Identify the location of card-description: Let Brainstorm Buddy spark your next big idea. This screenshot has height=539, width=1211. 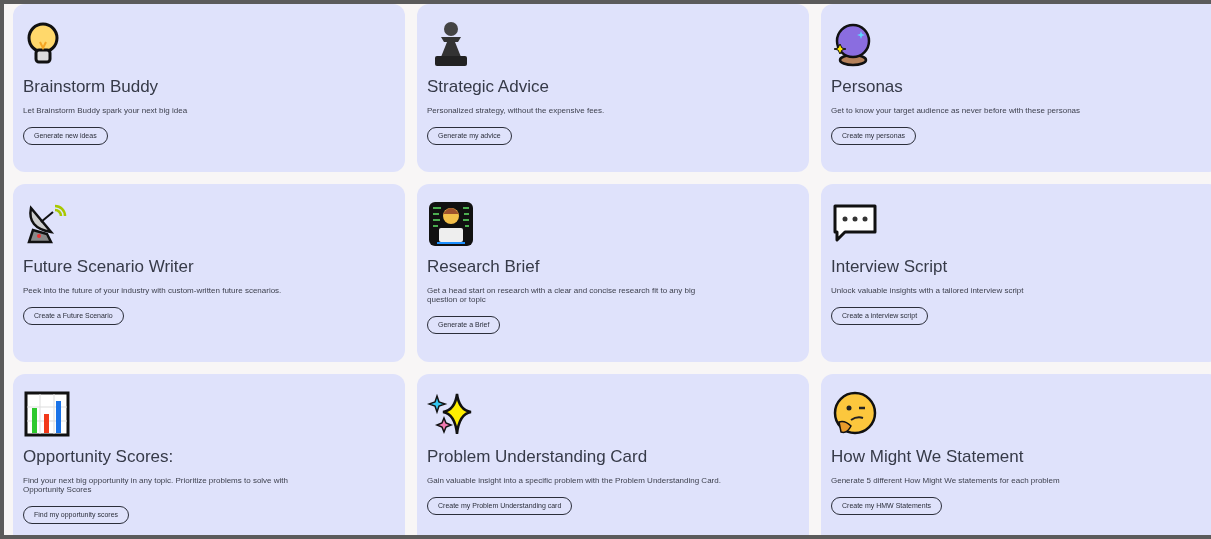
(105, 110).